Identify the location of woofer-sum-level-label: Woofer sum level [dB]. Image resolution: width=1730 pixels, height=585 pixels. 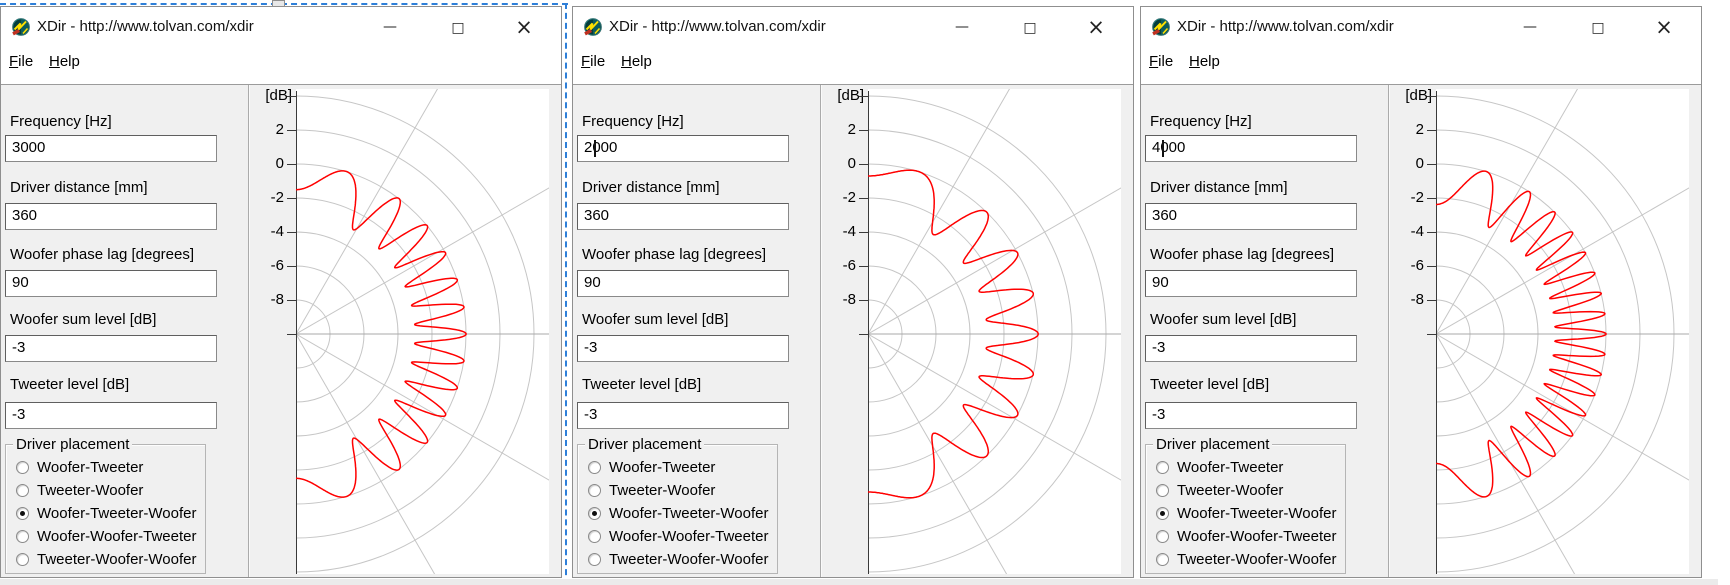
(83, 319).